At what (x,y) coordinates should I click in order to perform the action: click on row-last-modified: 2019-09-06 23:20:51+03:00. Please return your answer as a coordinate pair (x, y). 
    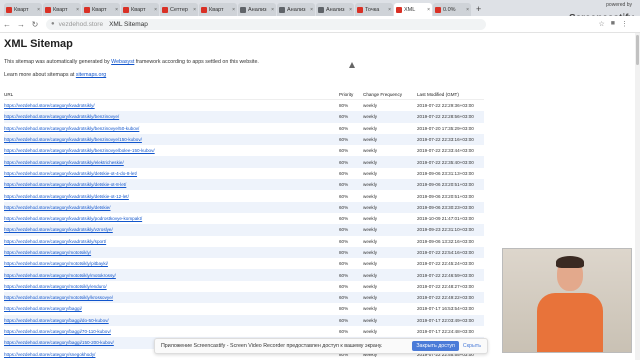
    Looking at the image, I should click on (445, 196).